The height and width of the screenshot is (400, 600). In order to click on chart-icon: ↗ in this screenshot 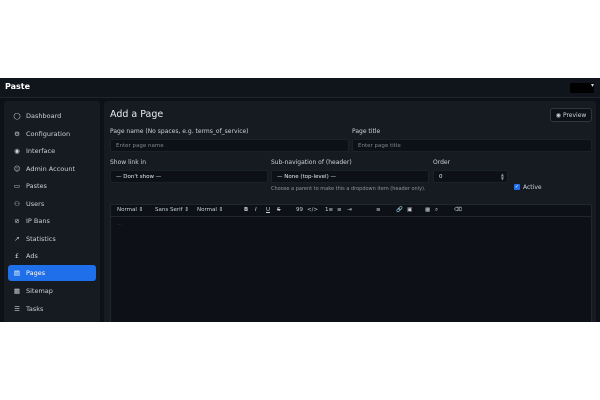, I will do `click(17, 238)`.